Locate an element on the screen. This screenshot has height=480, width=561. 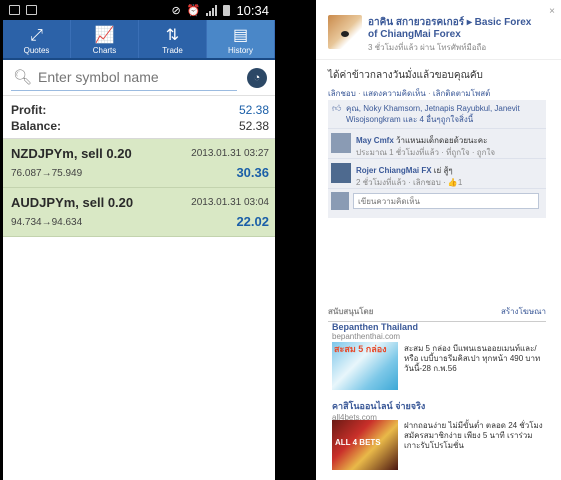
commenter-name: May Cmfx is located at coordinates (375, 140).